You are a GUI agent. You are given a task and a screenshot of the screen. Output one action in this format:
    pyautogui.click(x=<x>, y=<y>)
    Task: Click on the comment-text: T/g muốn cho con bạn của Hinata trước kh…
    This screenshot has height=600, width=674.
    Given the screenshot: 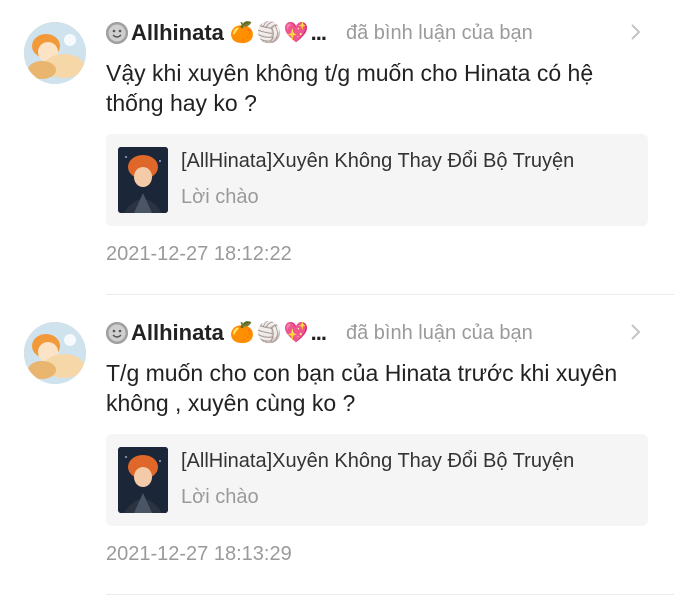 What is the action you would take?
    pyautogui.click(x=362, y=388)
    